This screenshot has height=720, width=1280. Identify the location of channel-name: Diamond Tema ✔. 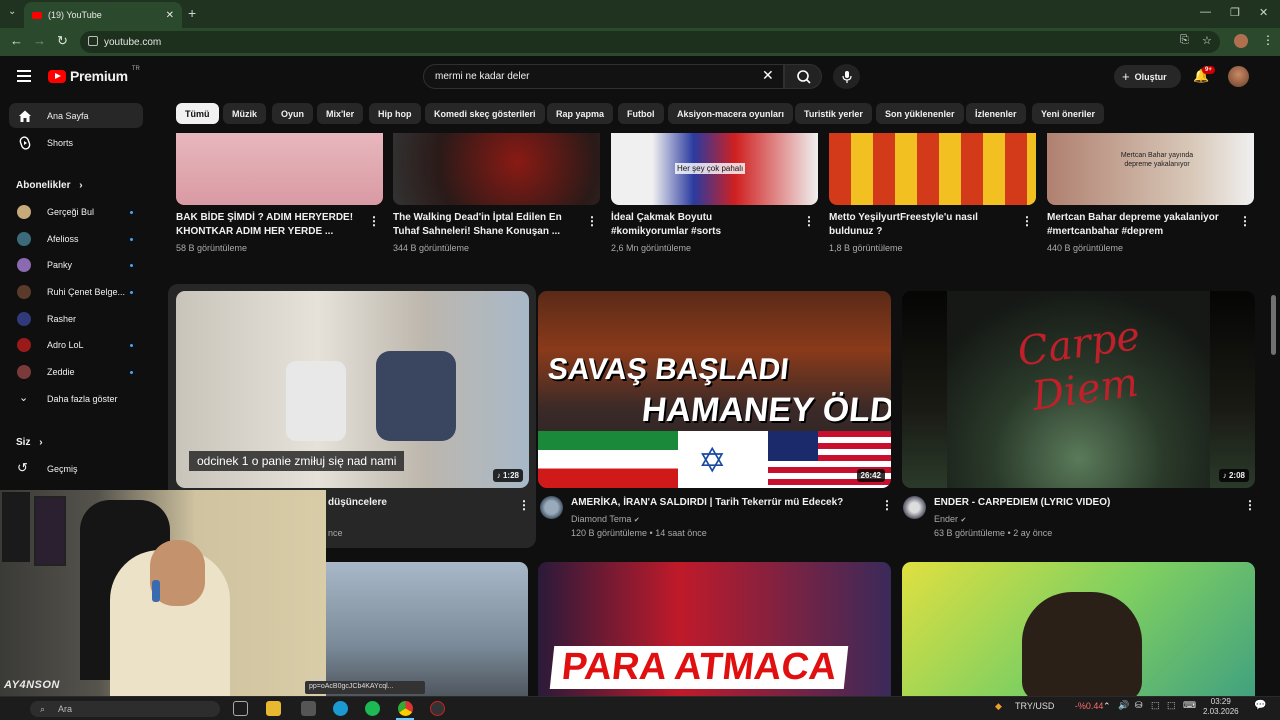
(605, 519).